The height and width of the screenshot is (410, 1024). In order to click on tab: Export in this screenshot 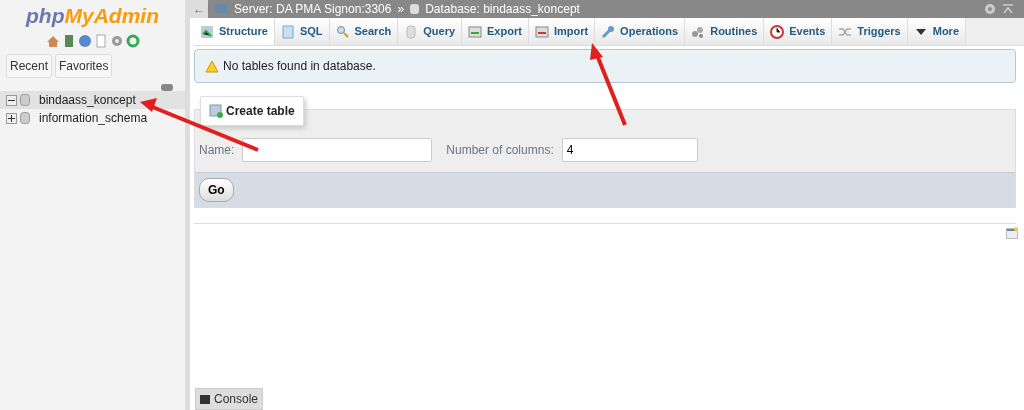, I will do `click(495, 31)`.